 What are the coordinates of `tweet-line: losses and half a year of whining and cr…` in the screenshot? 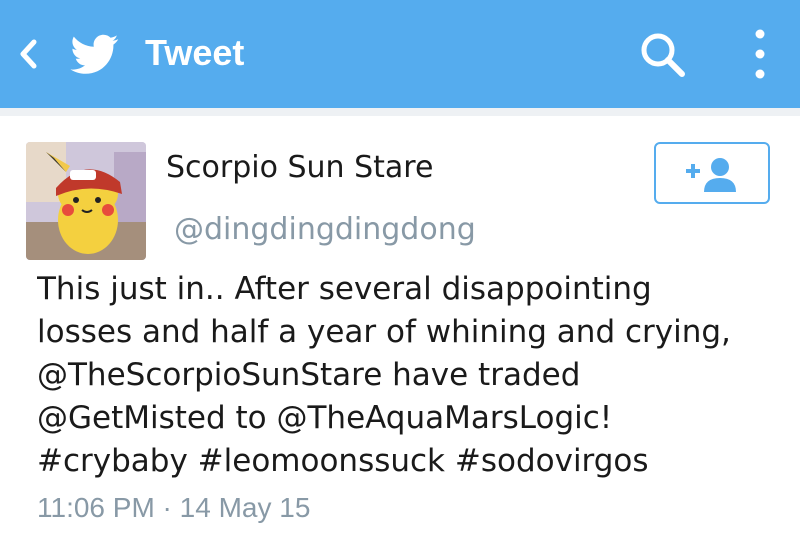 It's located at (384, 332).